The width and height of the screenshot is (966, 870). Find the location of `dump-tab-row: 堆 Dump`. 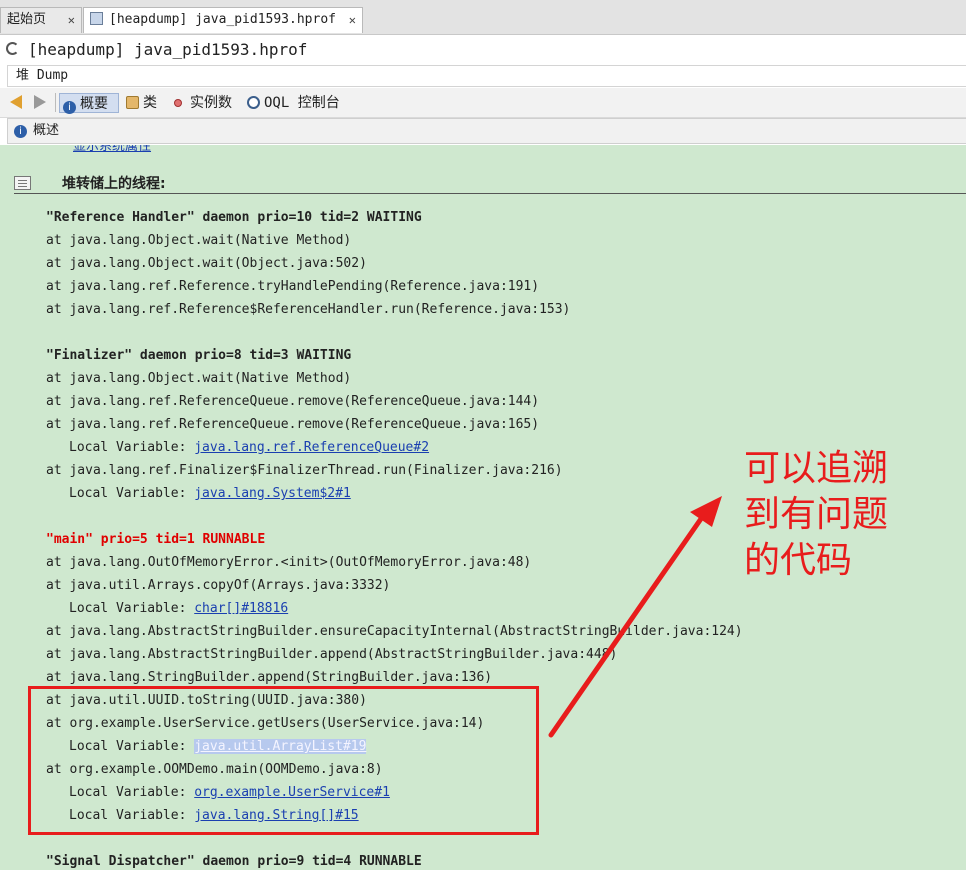

dump-tab-row: 堆 Dump is located at coordinates (486, 76).